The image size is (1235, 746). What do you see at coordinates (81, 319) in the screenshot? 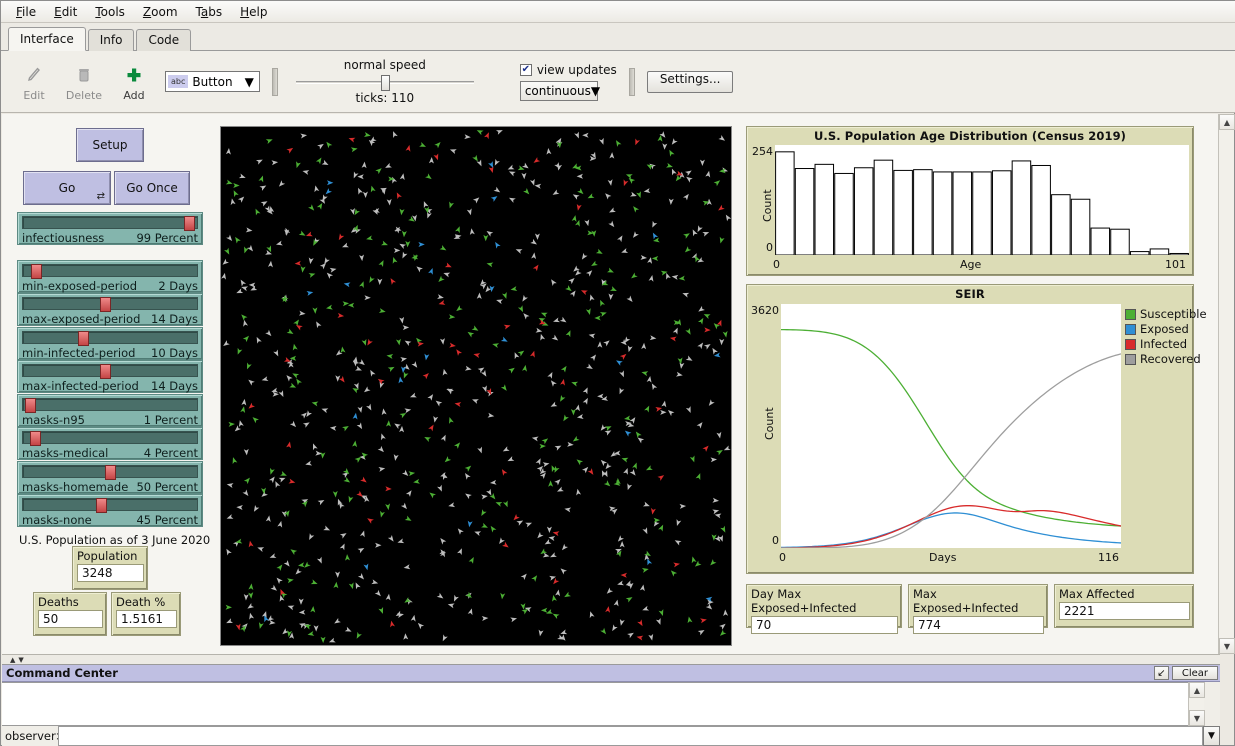
I see `slider-label-max-exposed-period: max-exposed-period` at bounding box center [81, 319].